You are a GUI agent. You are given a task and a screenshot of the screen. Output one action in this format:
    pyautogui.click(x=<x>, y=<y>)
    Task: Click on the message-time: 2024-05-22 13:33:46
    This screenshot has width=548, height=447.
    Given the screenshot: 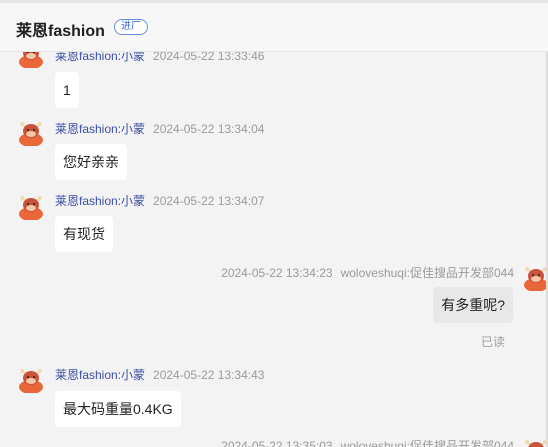 What is the action you would take?
    pyautogui.click(x=209, y=57)
    